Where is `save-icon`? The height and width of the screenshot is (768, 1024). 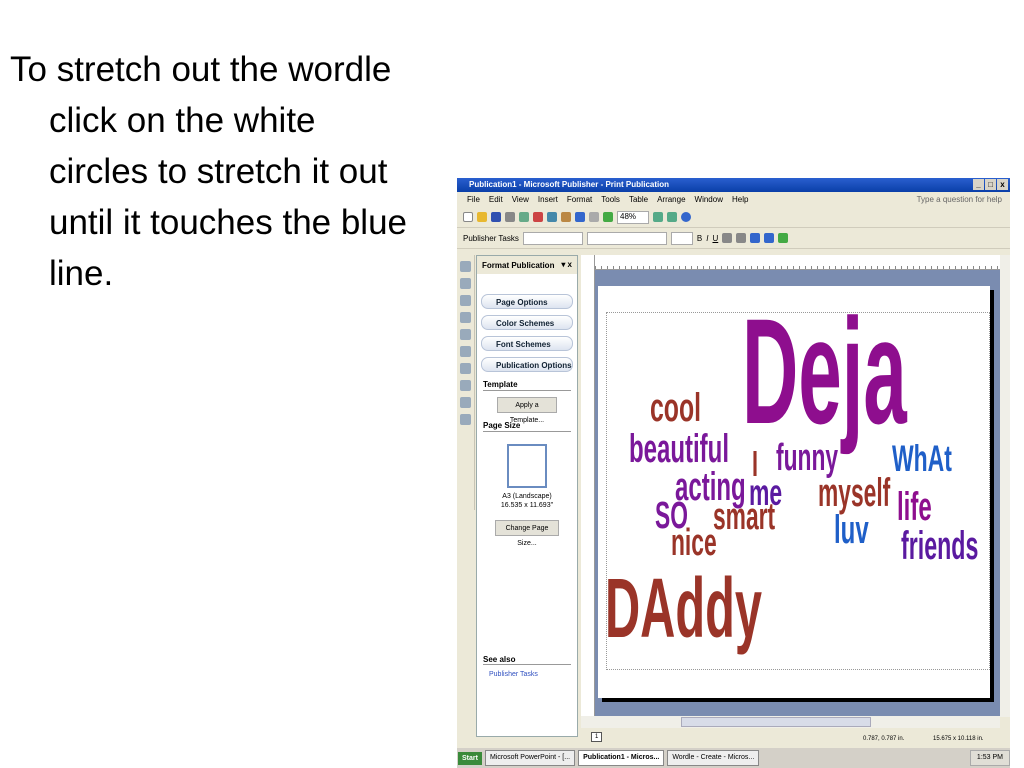 save-icon is located at coordinates (496, 217).